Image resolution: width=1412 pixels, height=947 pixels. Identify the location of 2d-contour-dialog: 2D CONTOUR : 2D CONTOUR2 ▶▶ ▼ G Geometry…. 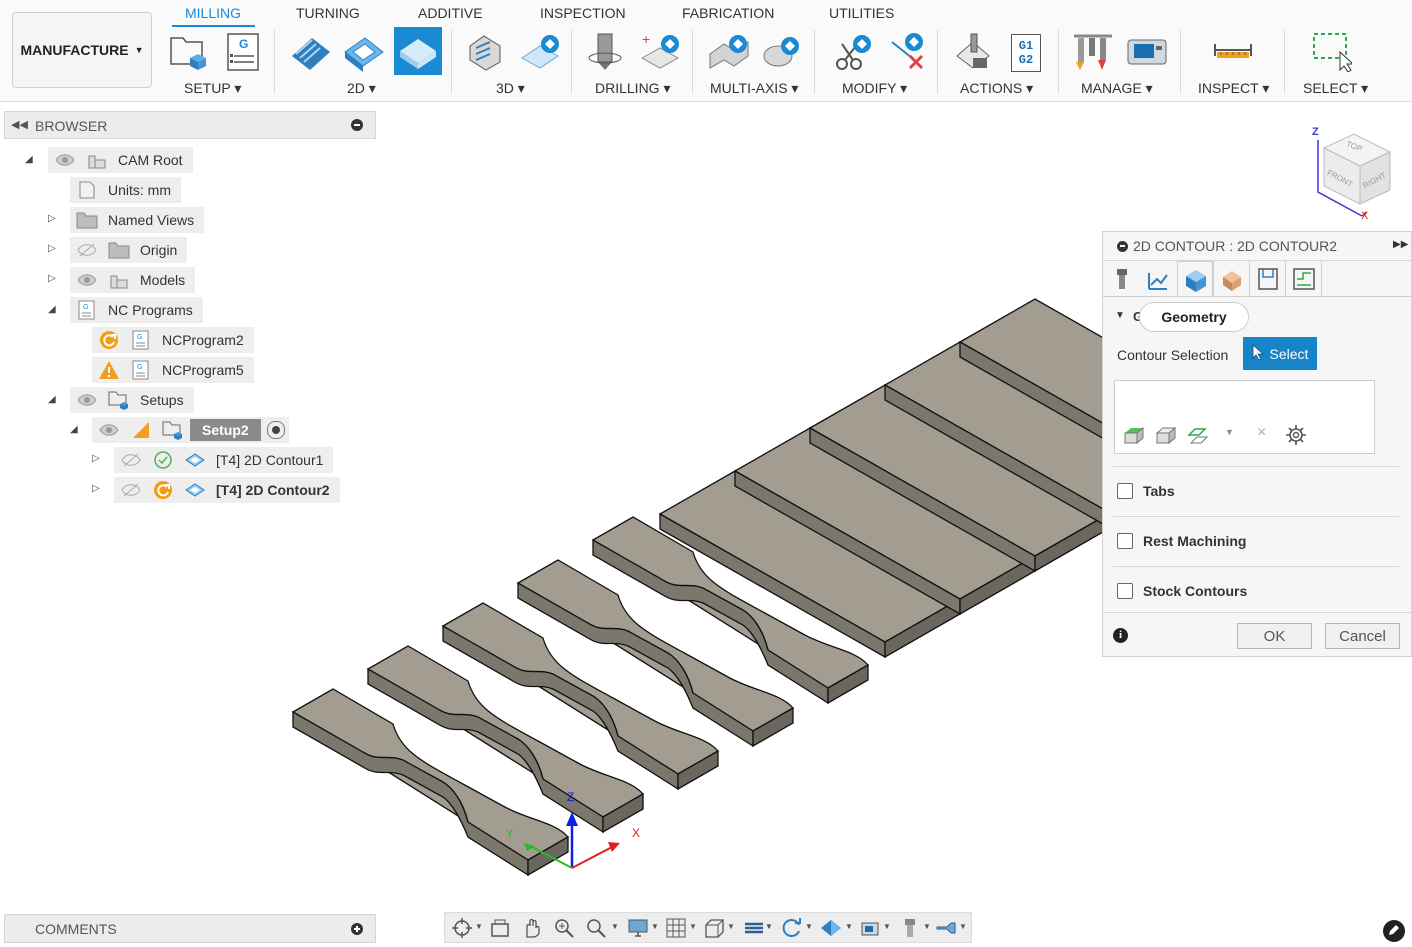
(1257, 444).